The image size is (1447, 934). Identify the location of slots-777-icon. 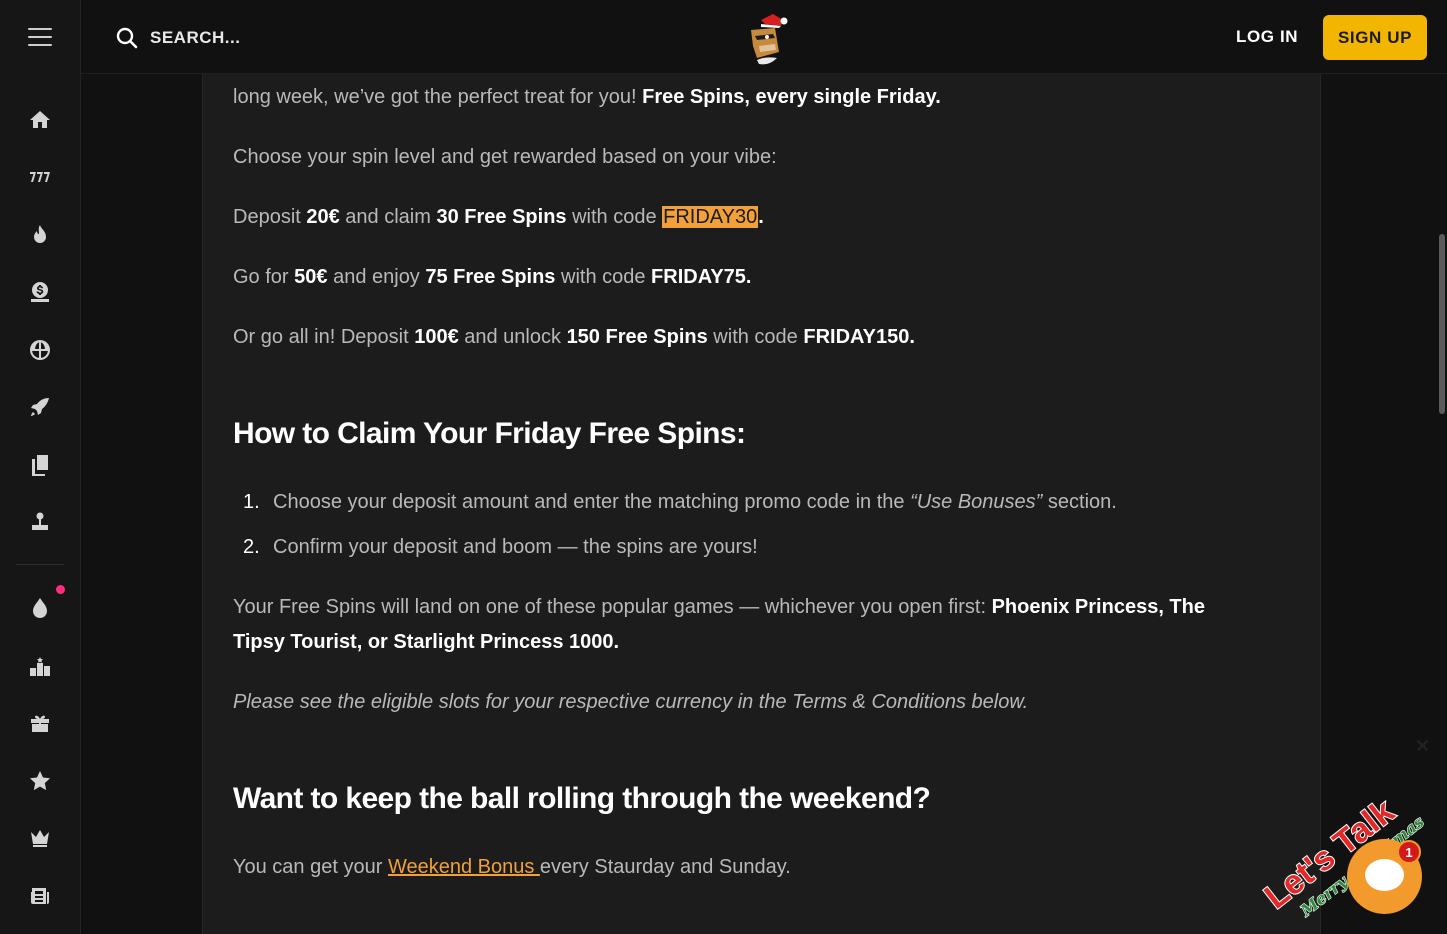
(40, 177).